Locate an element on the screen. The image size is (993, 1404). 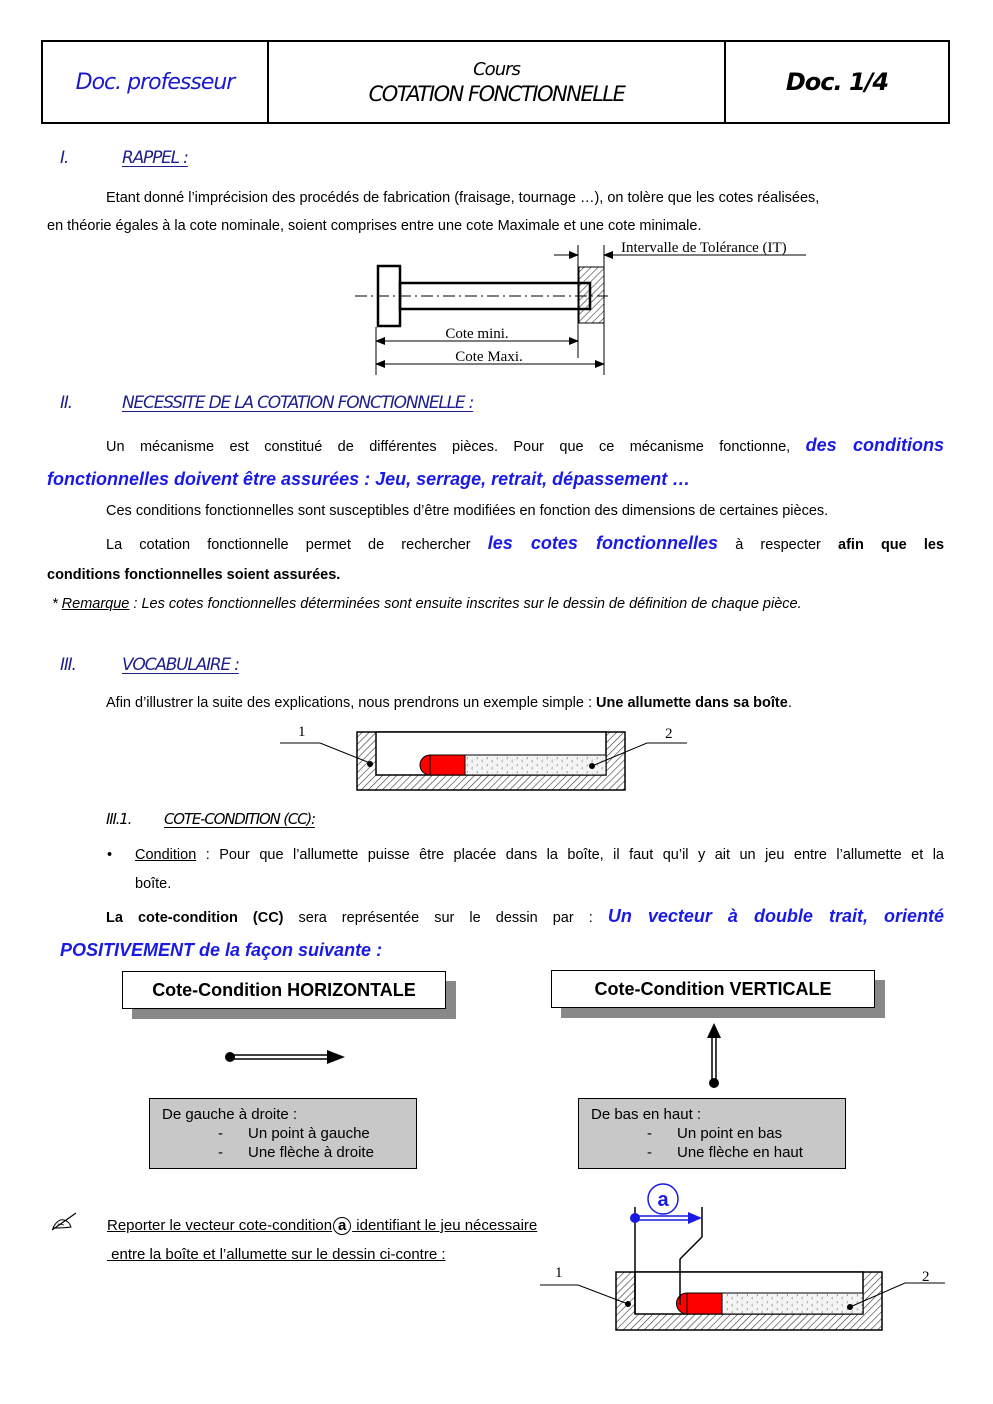
remark-star: * is located at coordinates (57, 604).